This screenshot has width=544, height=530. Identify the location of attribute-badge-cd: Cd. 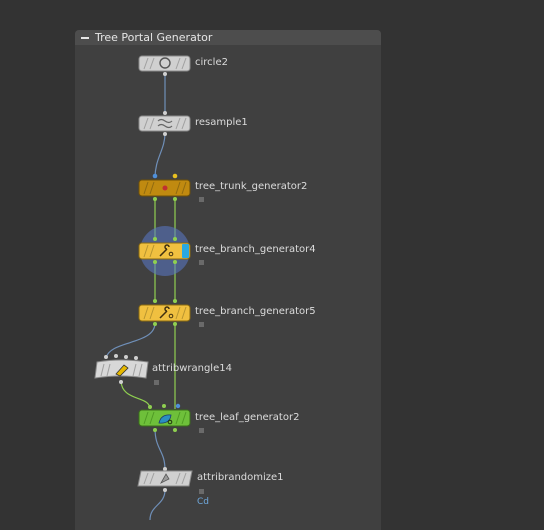
(203, 502).